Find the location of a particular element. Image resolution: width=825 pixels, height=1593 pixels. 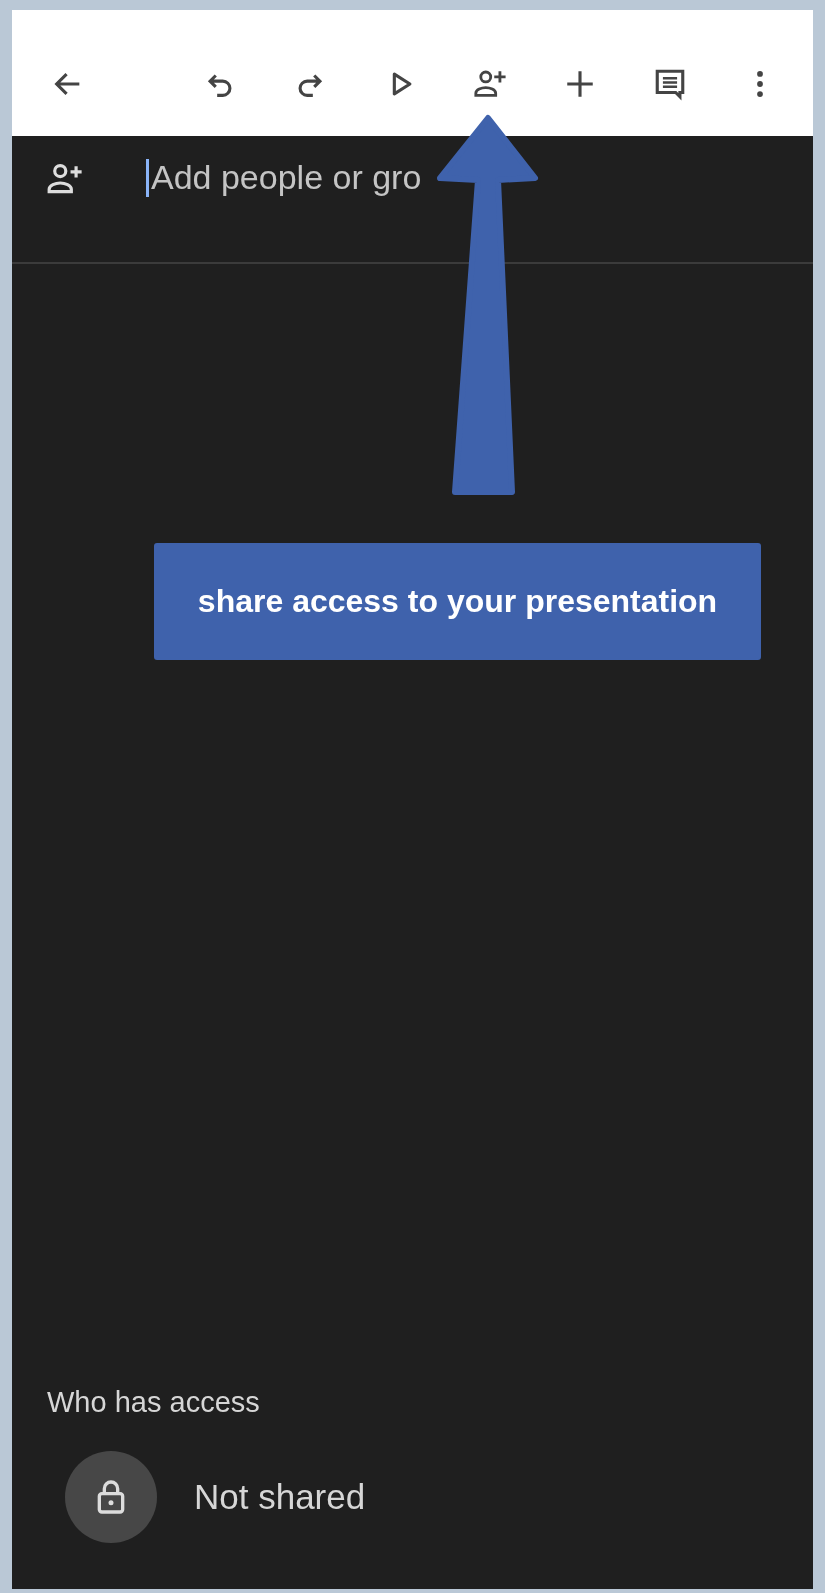

section-heading: Who has access is located at coordinates (153, 1402).